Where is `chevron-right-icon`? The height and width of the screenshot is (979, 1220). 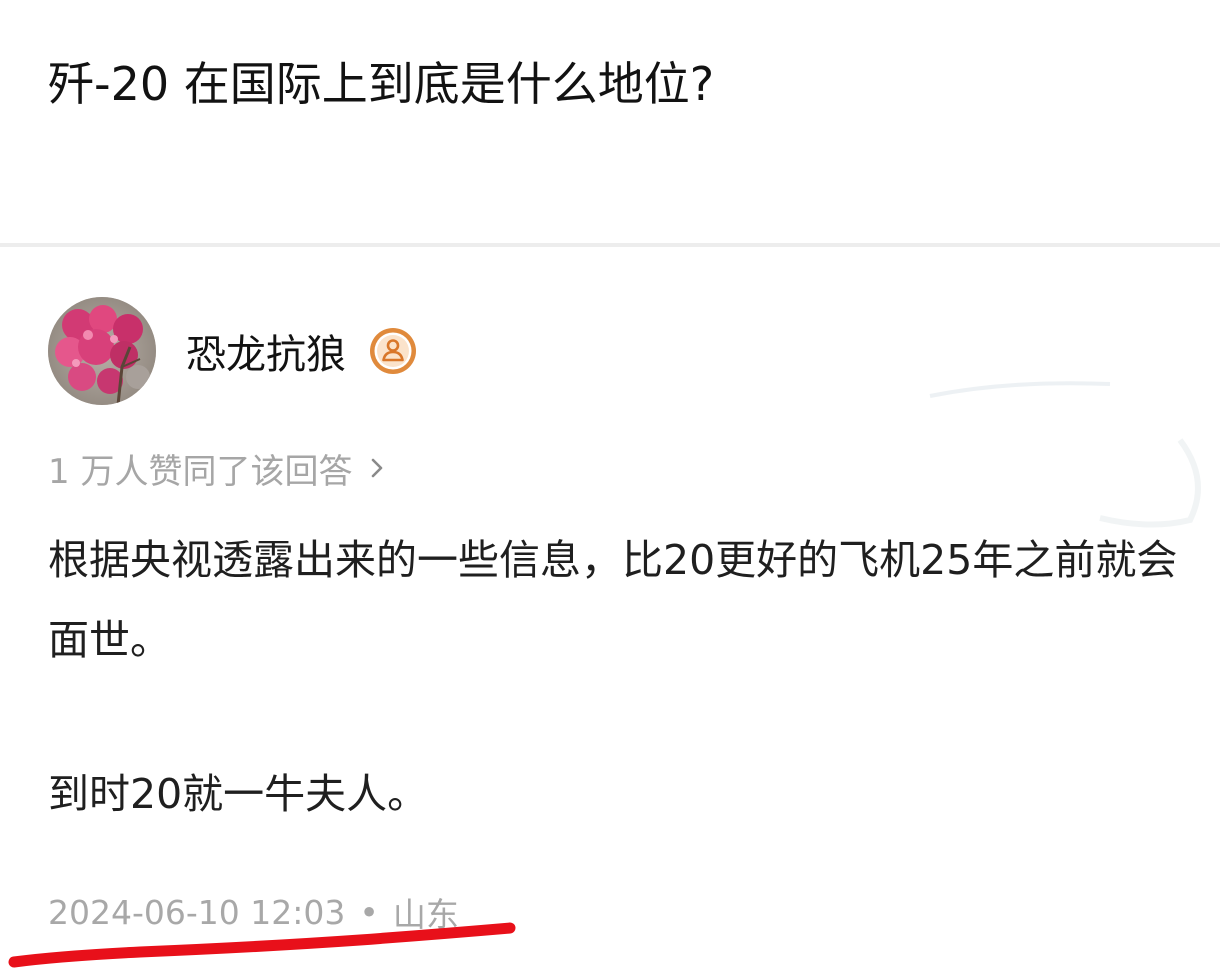
chevron-right-icon is located at coordinates (377, 468).